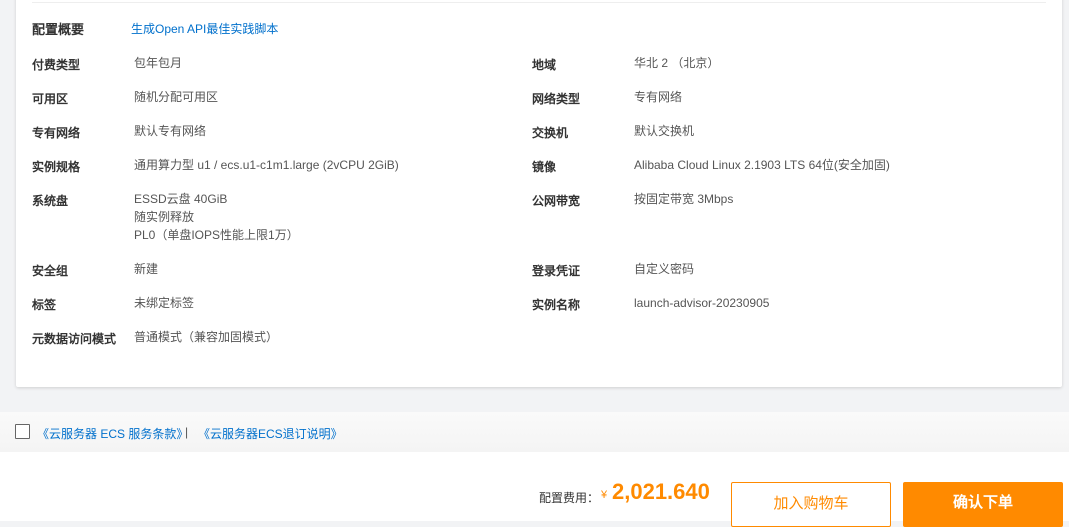 Image resolution: width=1069 pixels, height=527 pixels. I want to click on left-field-value: 随机分配可用区, so click(176, 97).